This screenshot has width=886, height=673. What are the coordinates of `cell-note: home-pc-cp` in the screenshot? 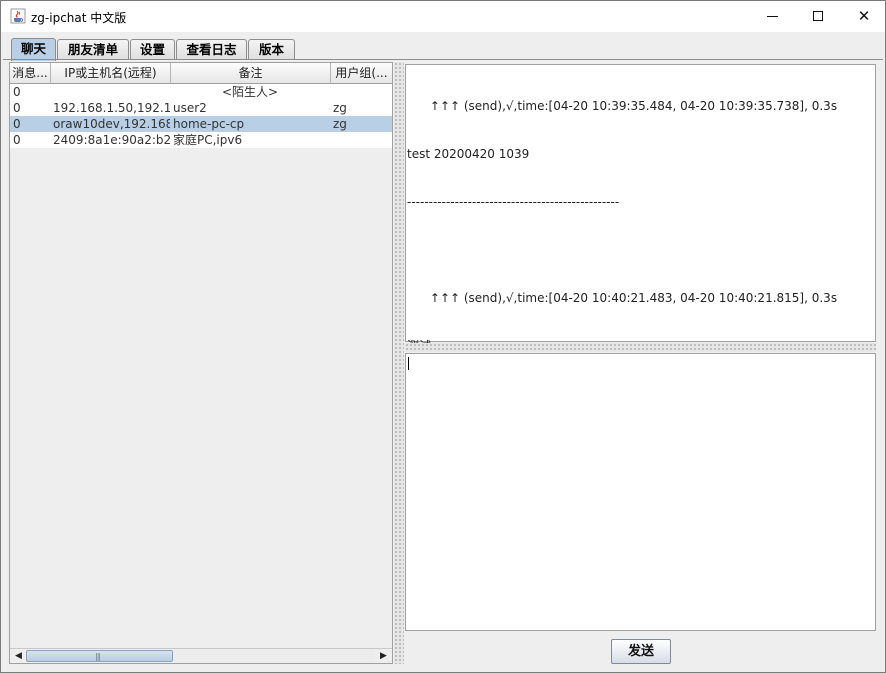 It's located at (209, 124).